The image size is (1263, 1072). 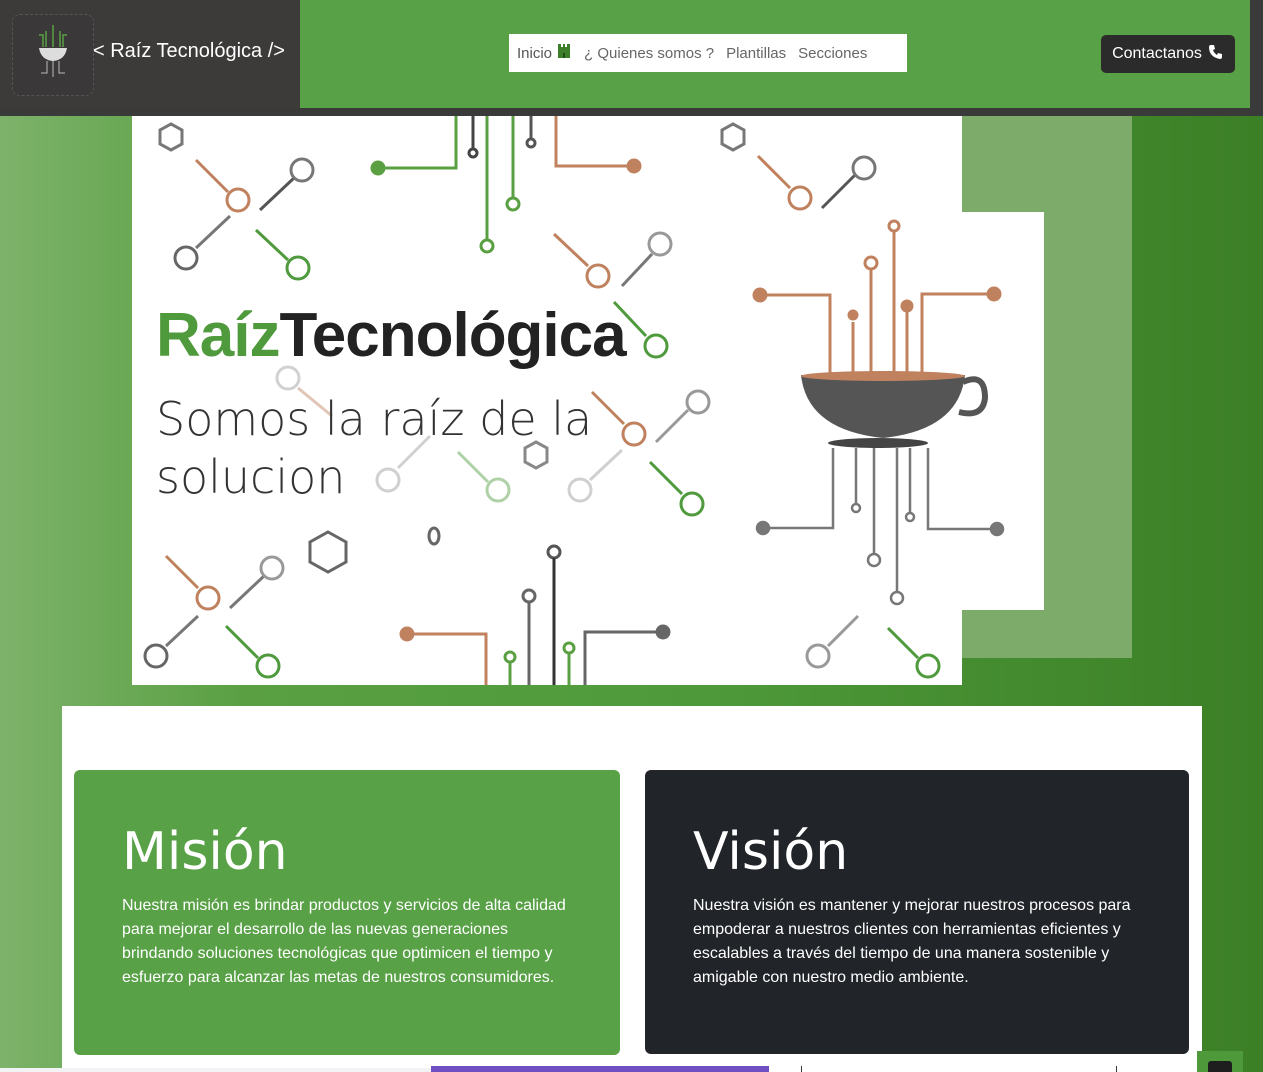 I want to click on hero-title-raiz: Raíz, so click(x=218, y=335).